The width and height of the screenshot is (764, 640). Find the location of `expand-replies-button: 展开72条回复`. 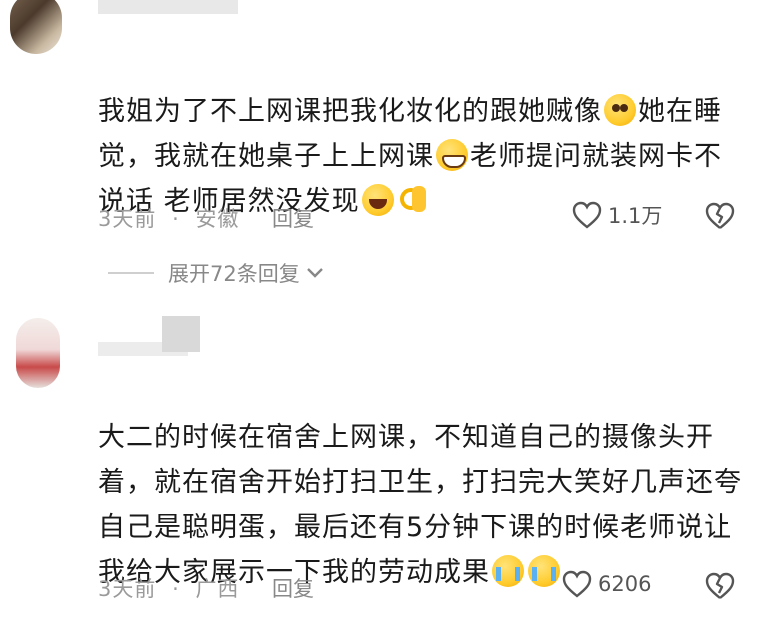

expand-replies-button: 展开72条回复 is located at coordinates (216, 273).